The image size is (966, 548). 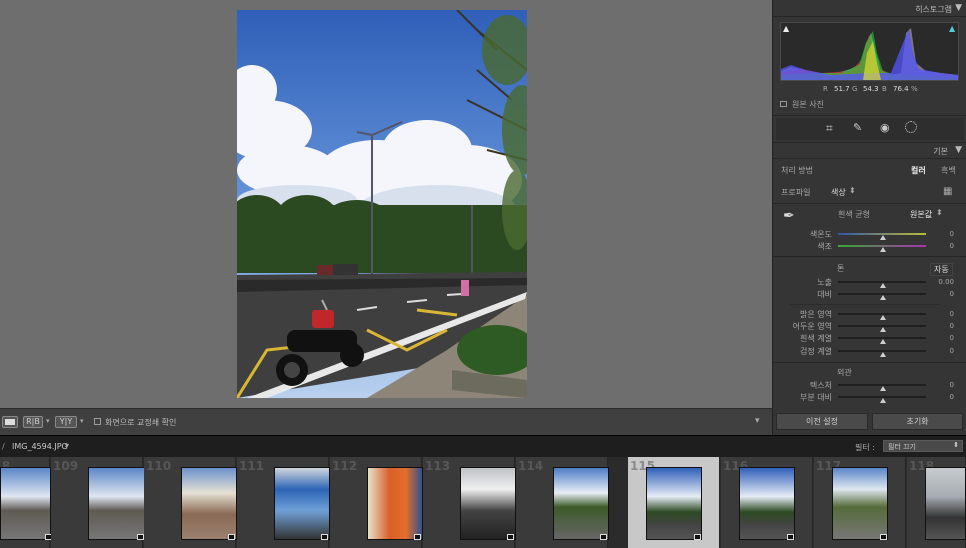 What do you see at coordinates (796, 192) in the screenshot?
I see `profile-label: 프로파일` at bounding box center [796, 192].